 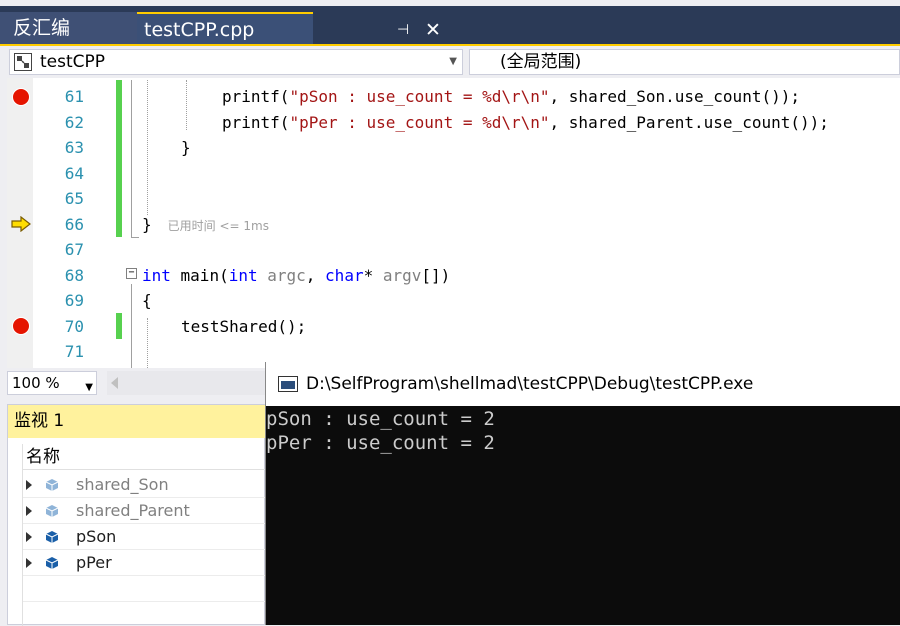 I want to click on watch-row: pPer, so click(x=144, y=563).